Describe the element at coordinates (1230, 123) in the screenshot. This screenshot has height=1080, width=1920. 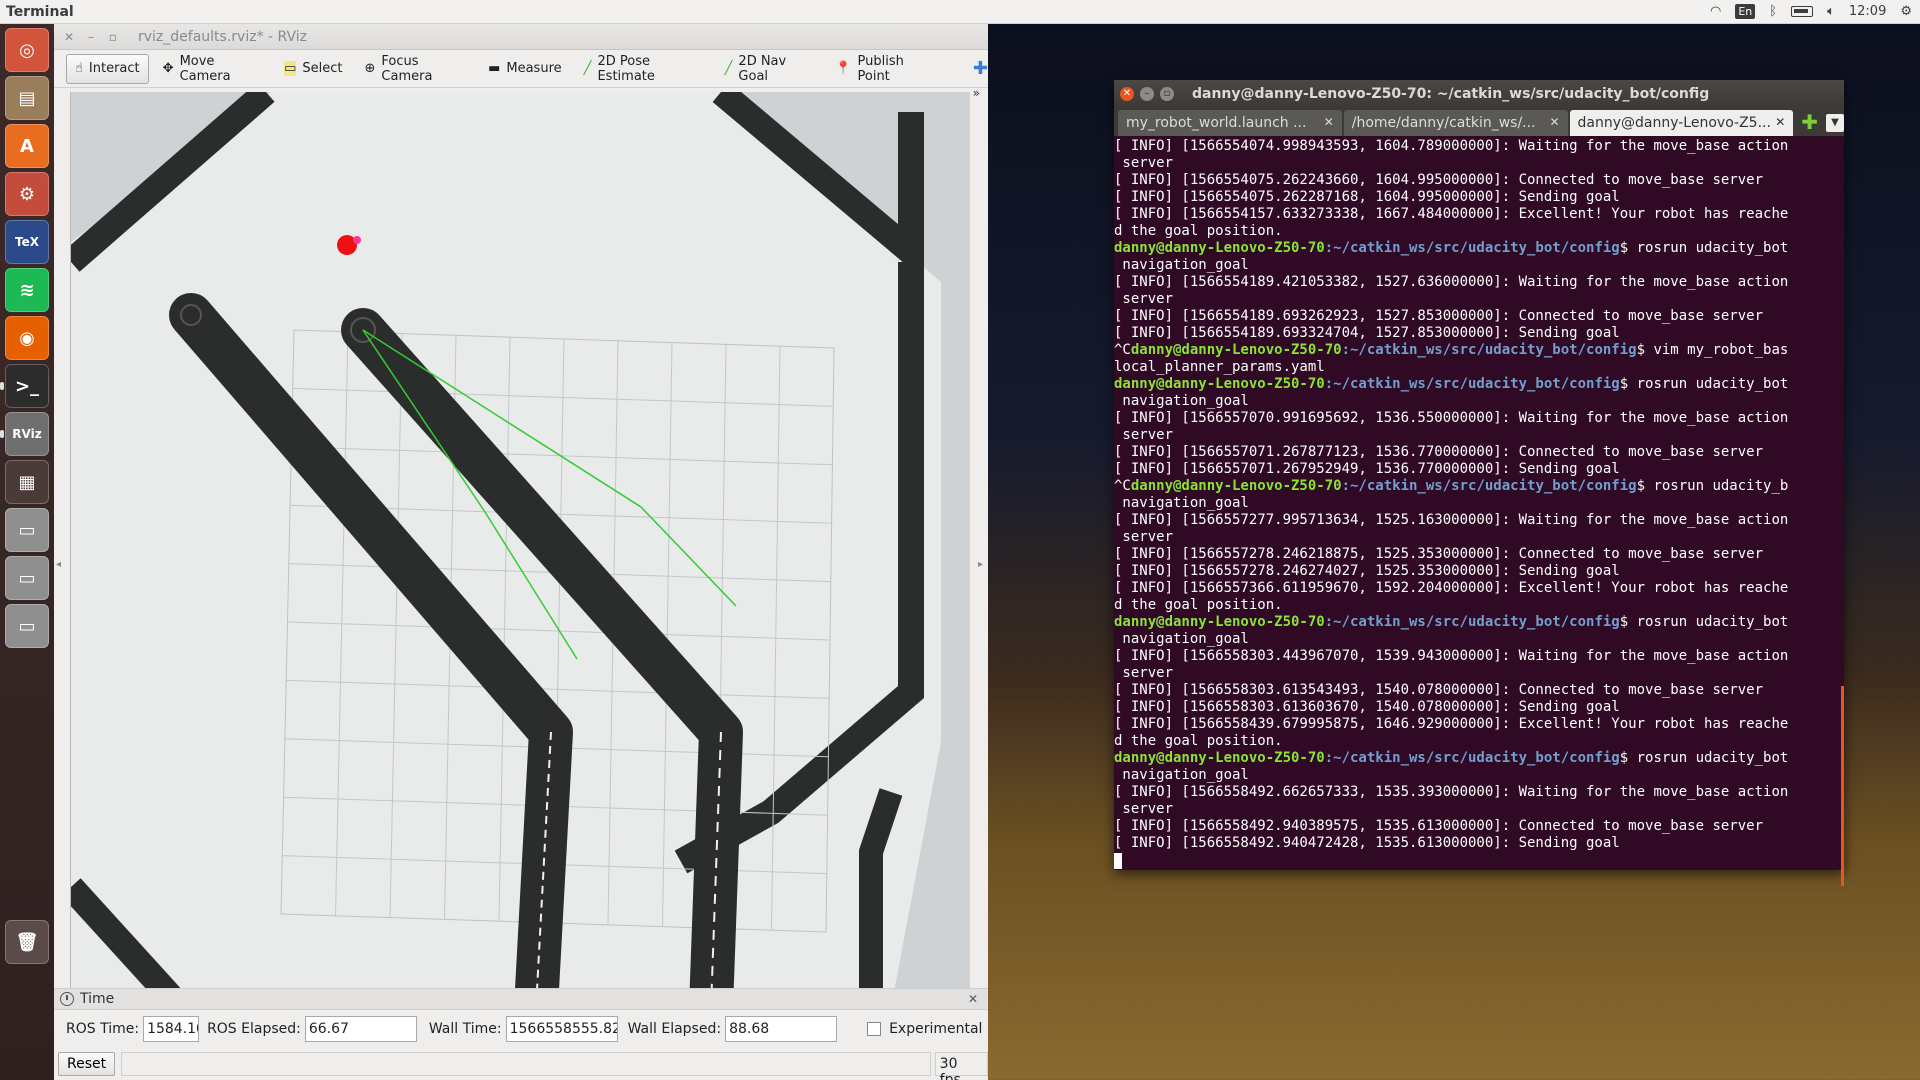
I see `terminal-tab: my_robot_world.launch ... ✕` at that location.